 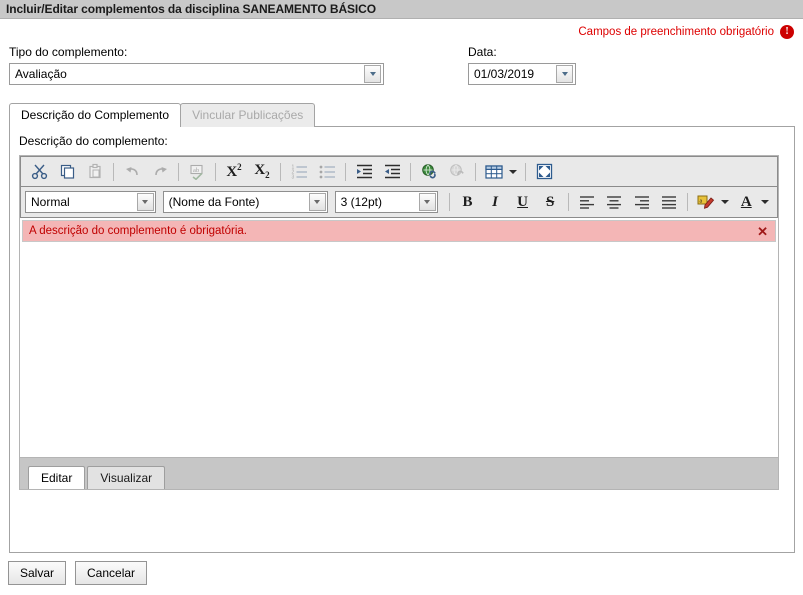 I want to click on footer-actions: Salvar Cancelar, so click(x=401, y=573).